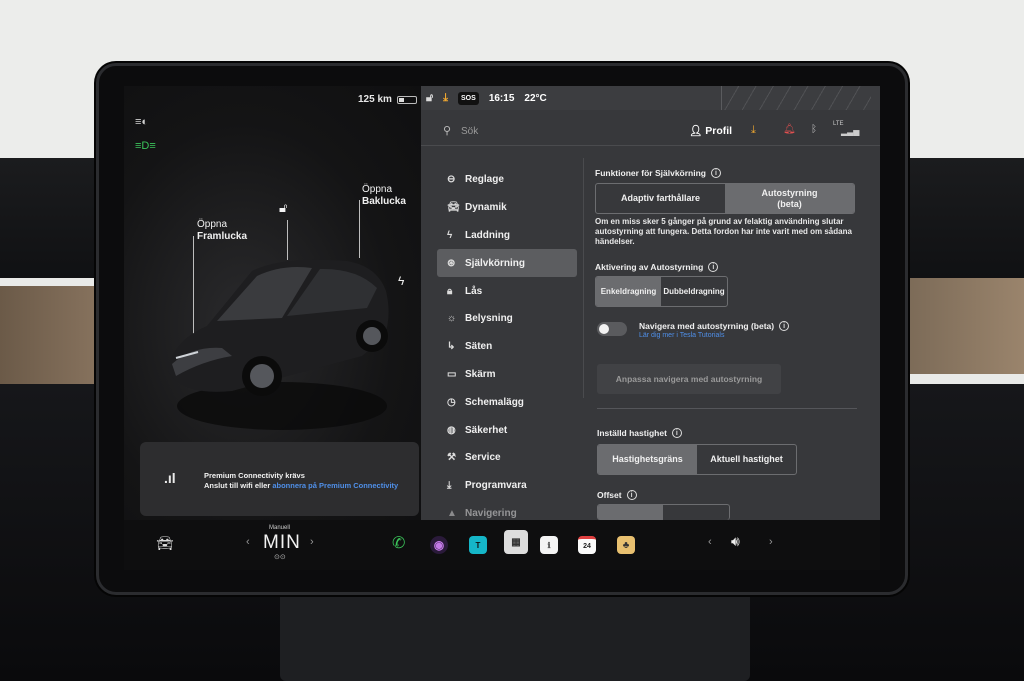 The image size is (1024, 681). I want to click on offset-title-text: Offset, so click(609, 495).